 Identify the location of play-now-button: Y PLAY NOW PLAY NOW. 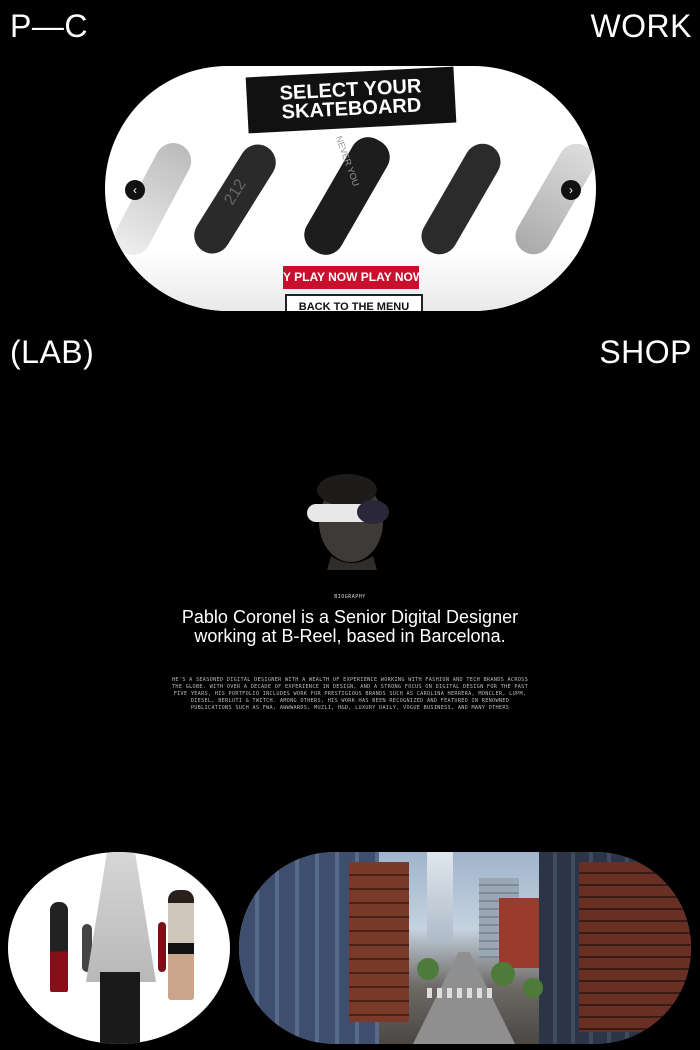
(351, 277).